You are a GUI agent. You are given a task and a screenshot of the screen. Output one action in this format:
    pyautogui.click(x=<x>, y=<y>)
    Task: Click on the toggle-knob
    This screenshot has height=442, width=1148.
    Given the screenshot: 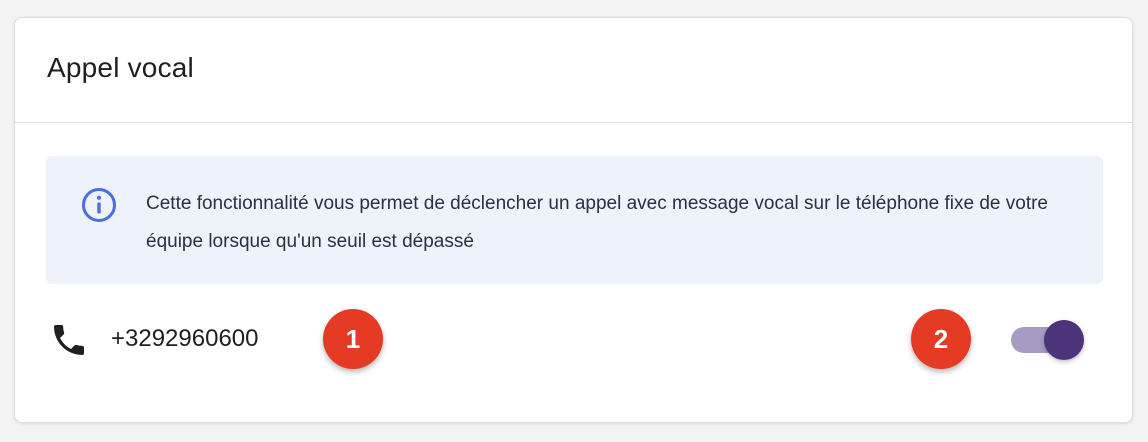 What is the action you would take?
    pyautogui.click(x=1064, y=340)
    